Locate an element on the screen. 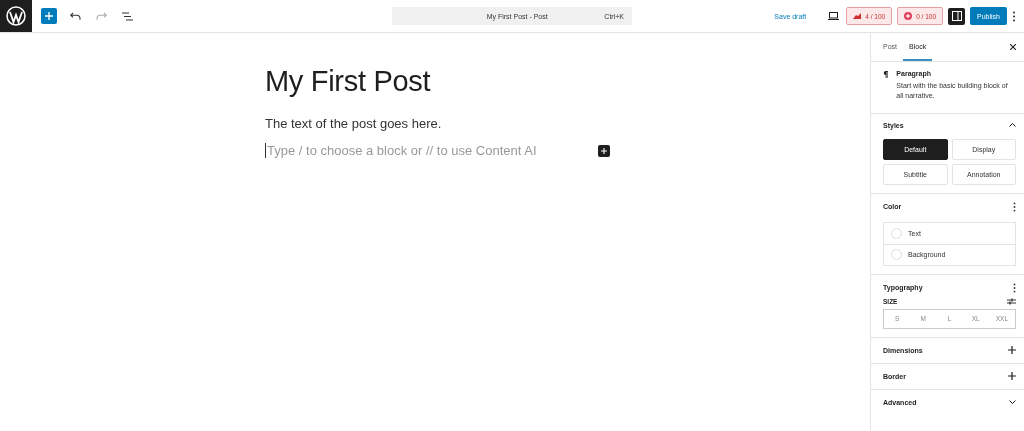  paragraph-text: The text of the post goes here. is located at coordinates (567, 123).